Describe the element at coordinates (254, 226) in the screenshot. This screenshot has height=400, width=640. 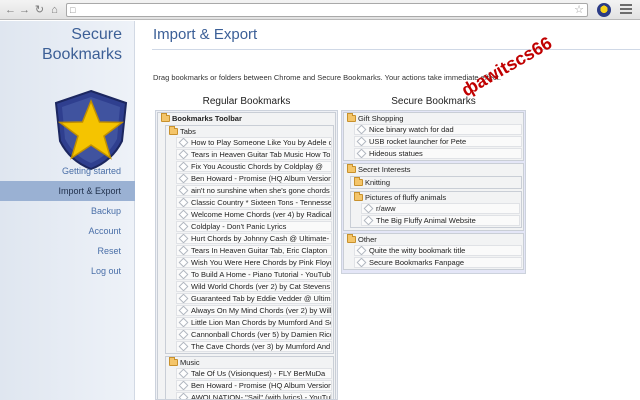
I see `bookmark-item: Coldplay - Don't Panic Lyrics` at that location.